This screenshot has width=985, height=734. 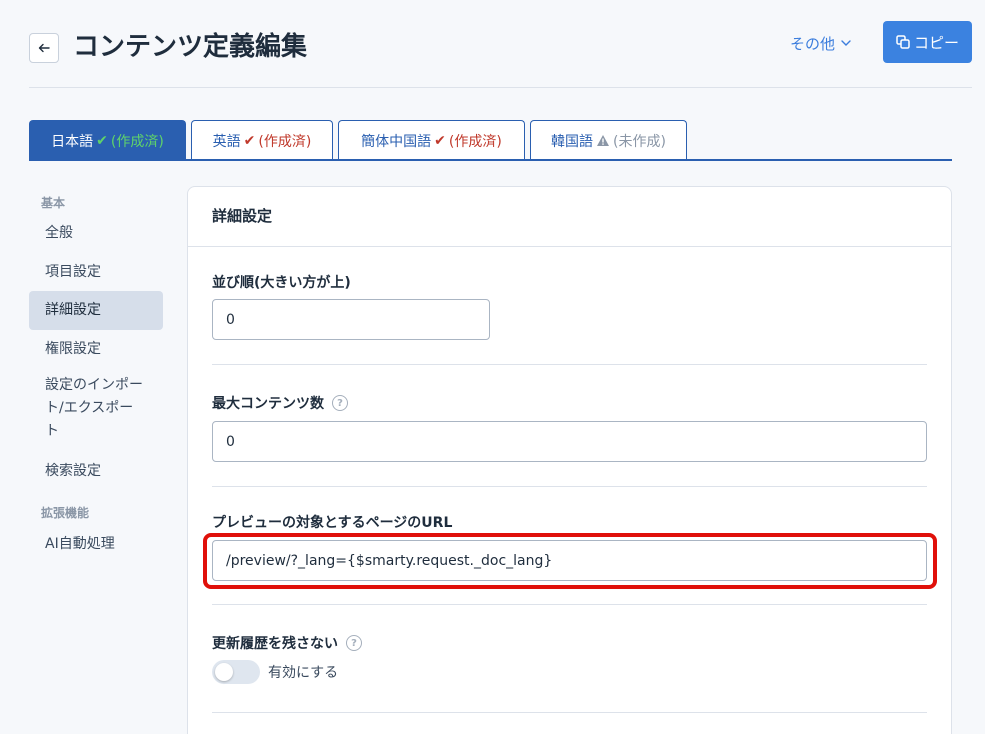 What do you see at coordinates (242, 216) in the screenshot?
I see `panel-title: 詳細設定` at bounding box center [242, 216].